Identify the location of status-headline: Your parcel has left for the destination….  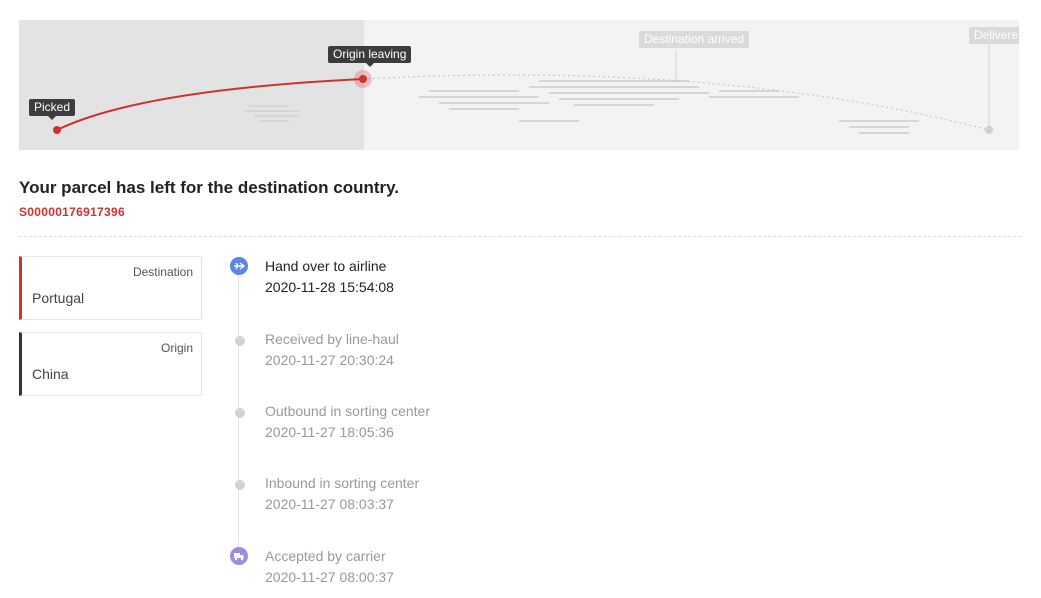
(209, 187).